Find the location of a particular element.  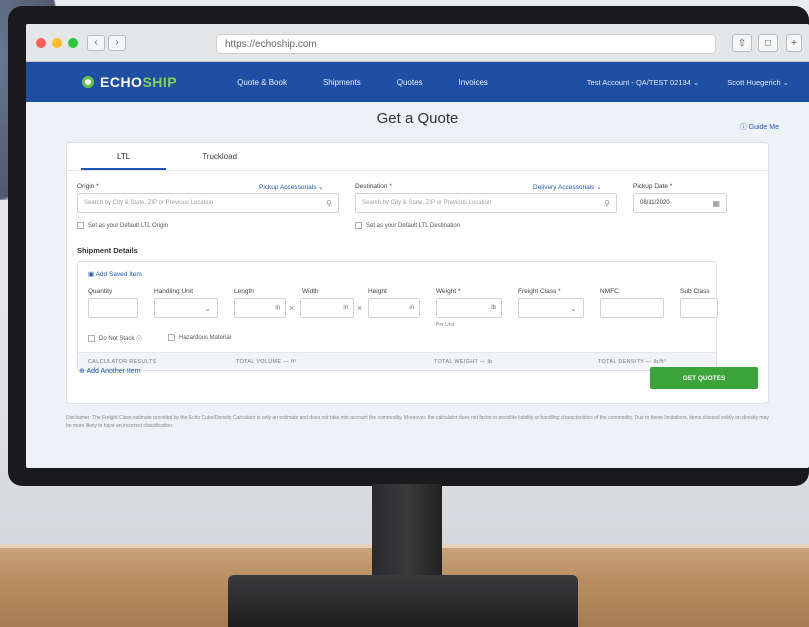

guide-me-link: ⓘ Guide Me is located at coordinates (759, 127).